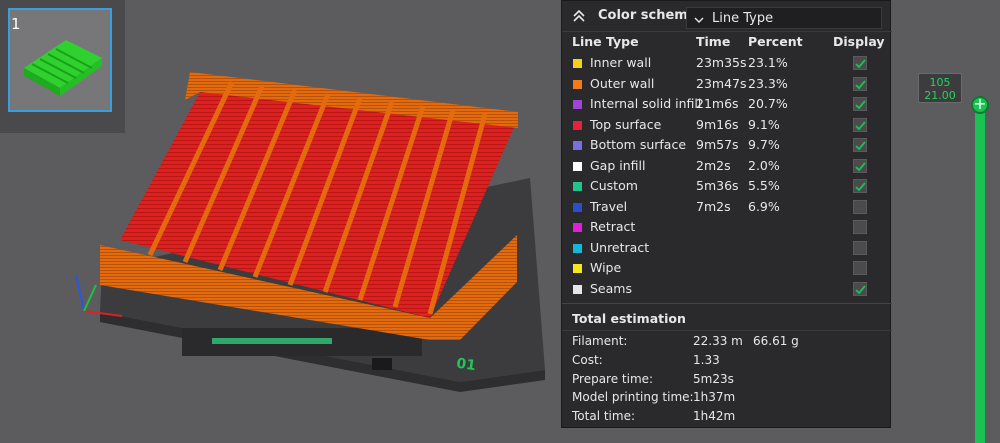 The width and height of the screenshot is (1000, 443). I want to click on layer-slider-handle: +, so click(980, 105).